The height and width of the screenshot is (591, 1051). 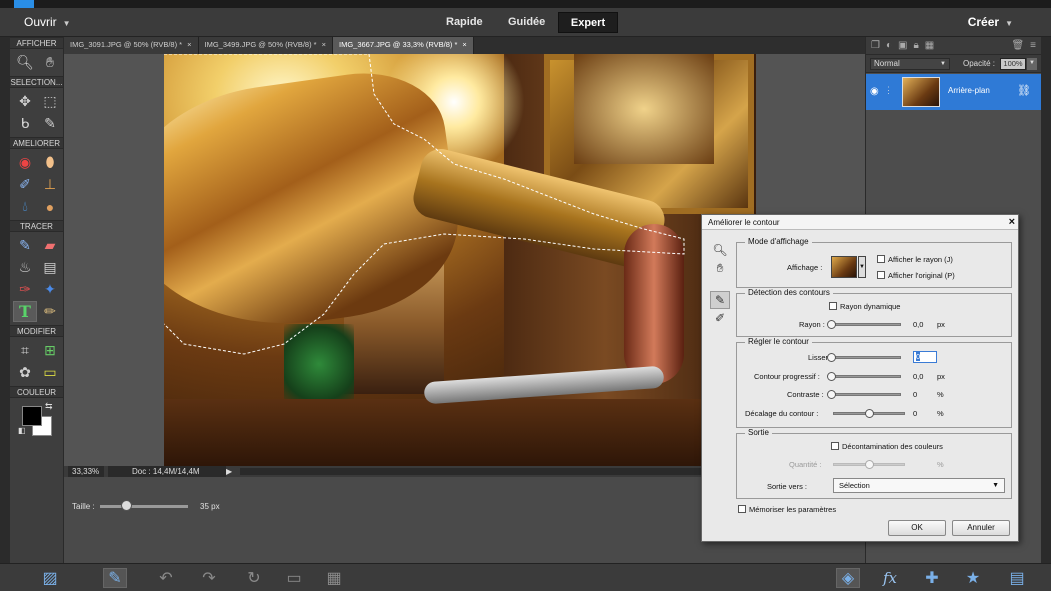 What do you see at coordinates (50, 101) in the screenshot?
I see `marquee-tool-icon: ⬚` at bounding box center [50, 101].